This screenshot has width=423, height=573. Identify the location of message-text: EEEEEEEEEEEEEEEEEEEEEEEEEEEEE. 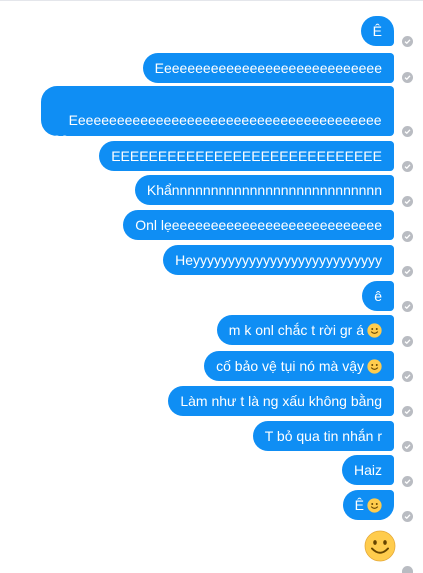
(246, 156).